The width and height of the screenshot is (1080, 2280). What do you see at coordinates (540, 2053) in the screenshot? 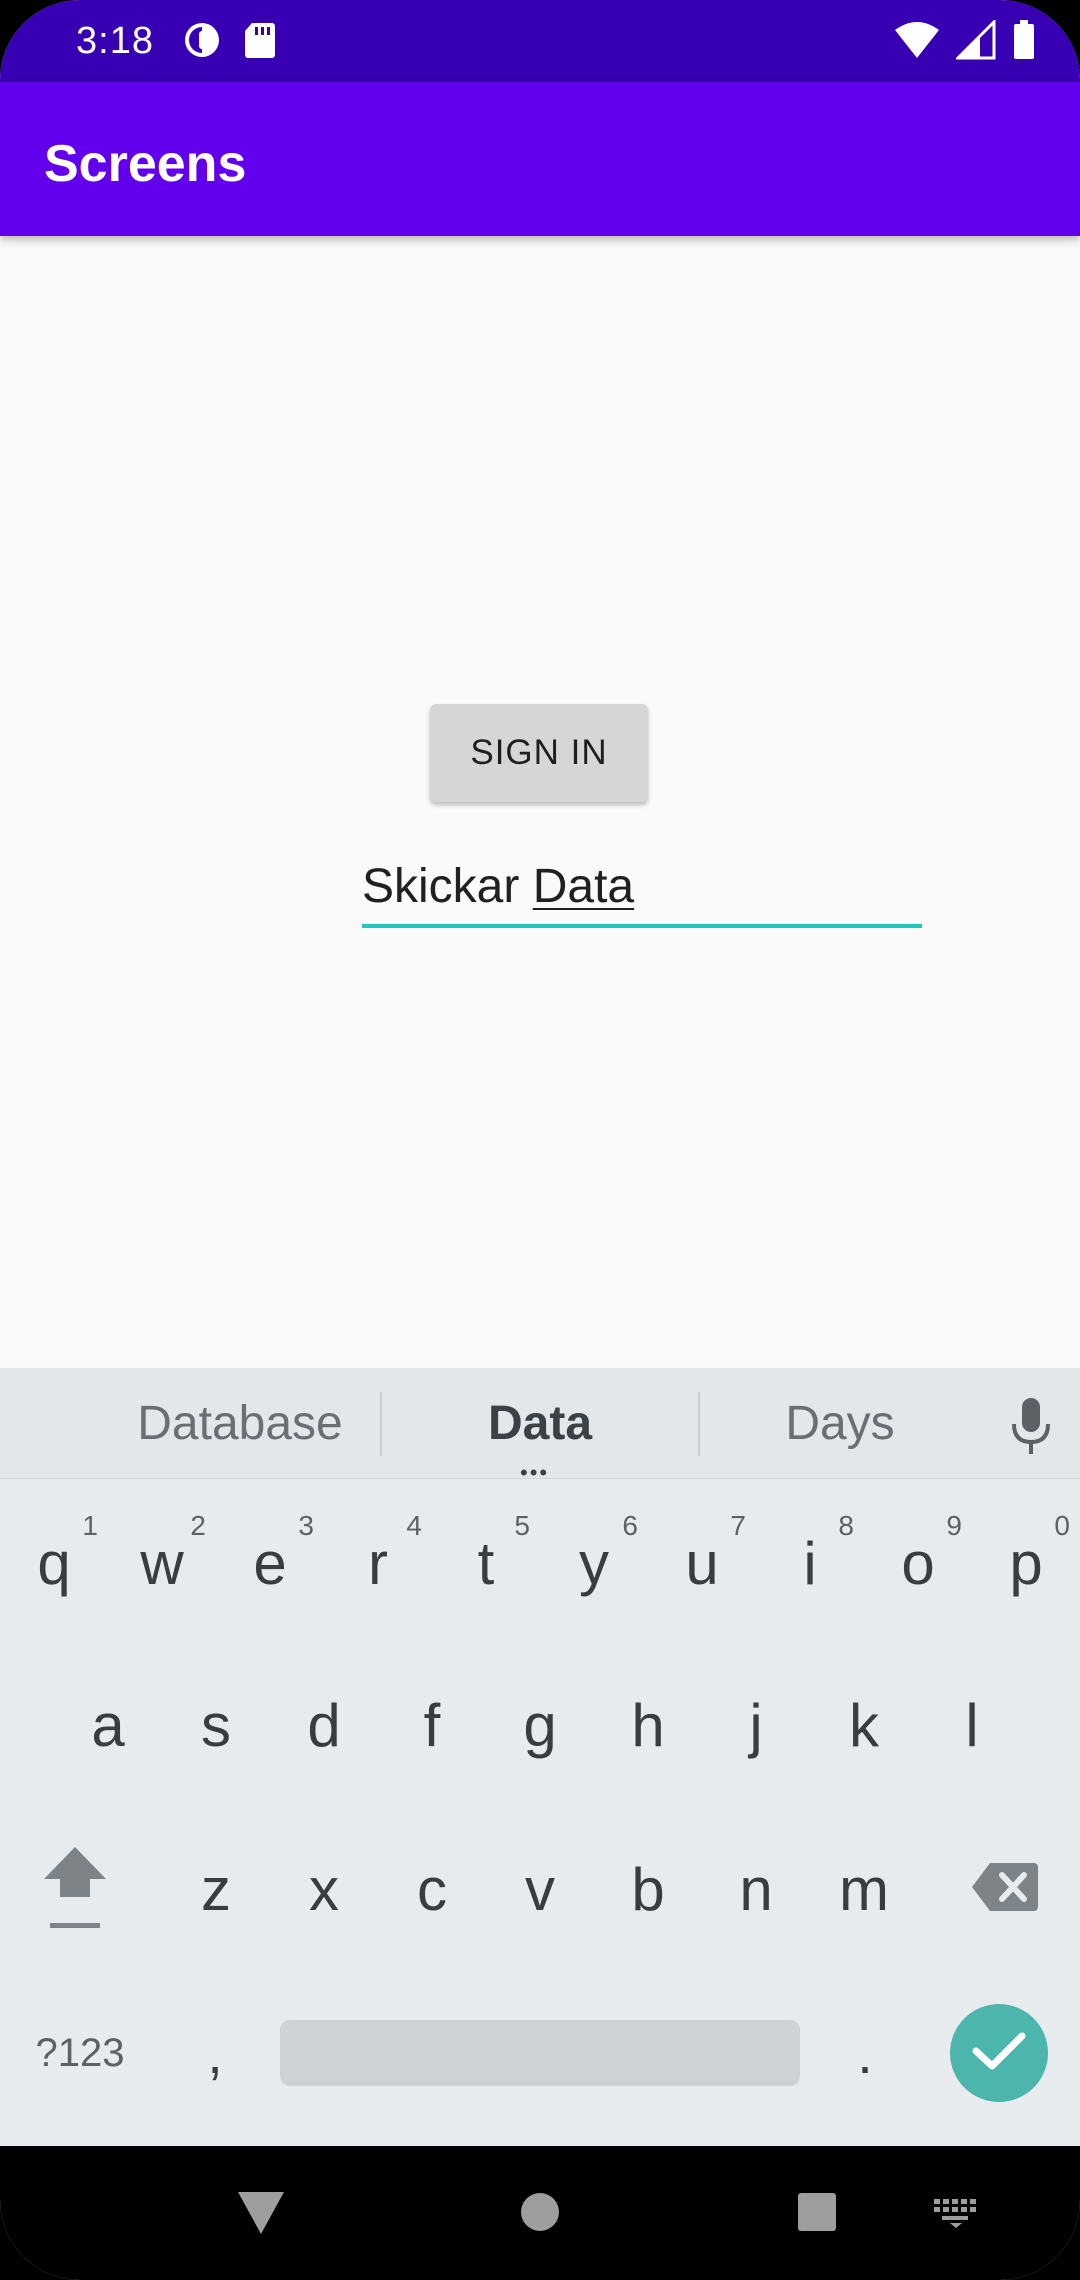
I see `space-bar` at bounding box center [540, 2053].